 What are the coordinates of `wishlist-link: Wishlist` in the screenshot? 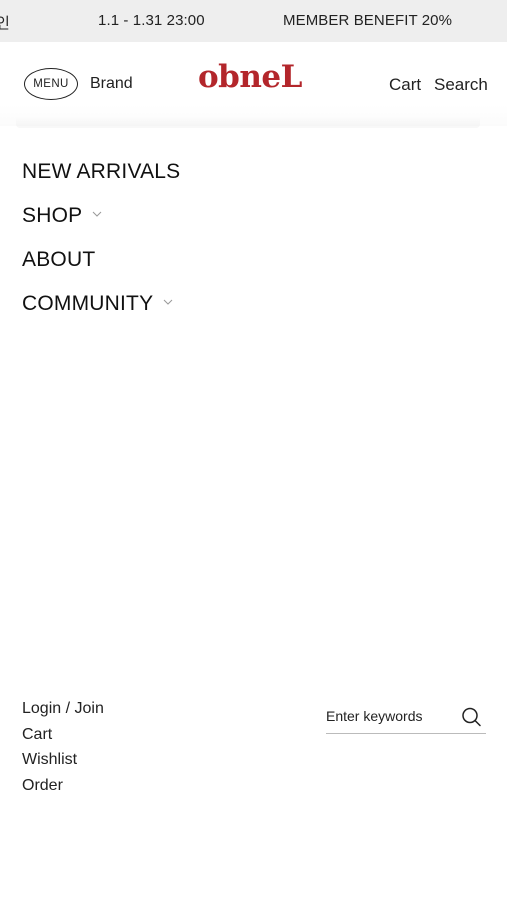 It's located at (49, 760).